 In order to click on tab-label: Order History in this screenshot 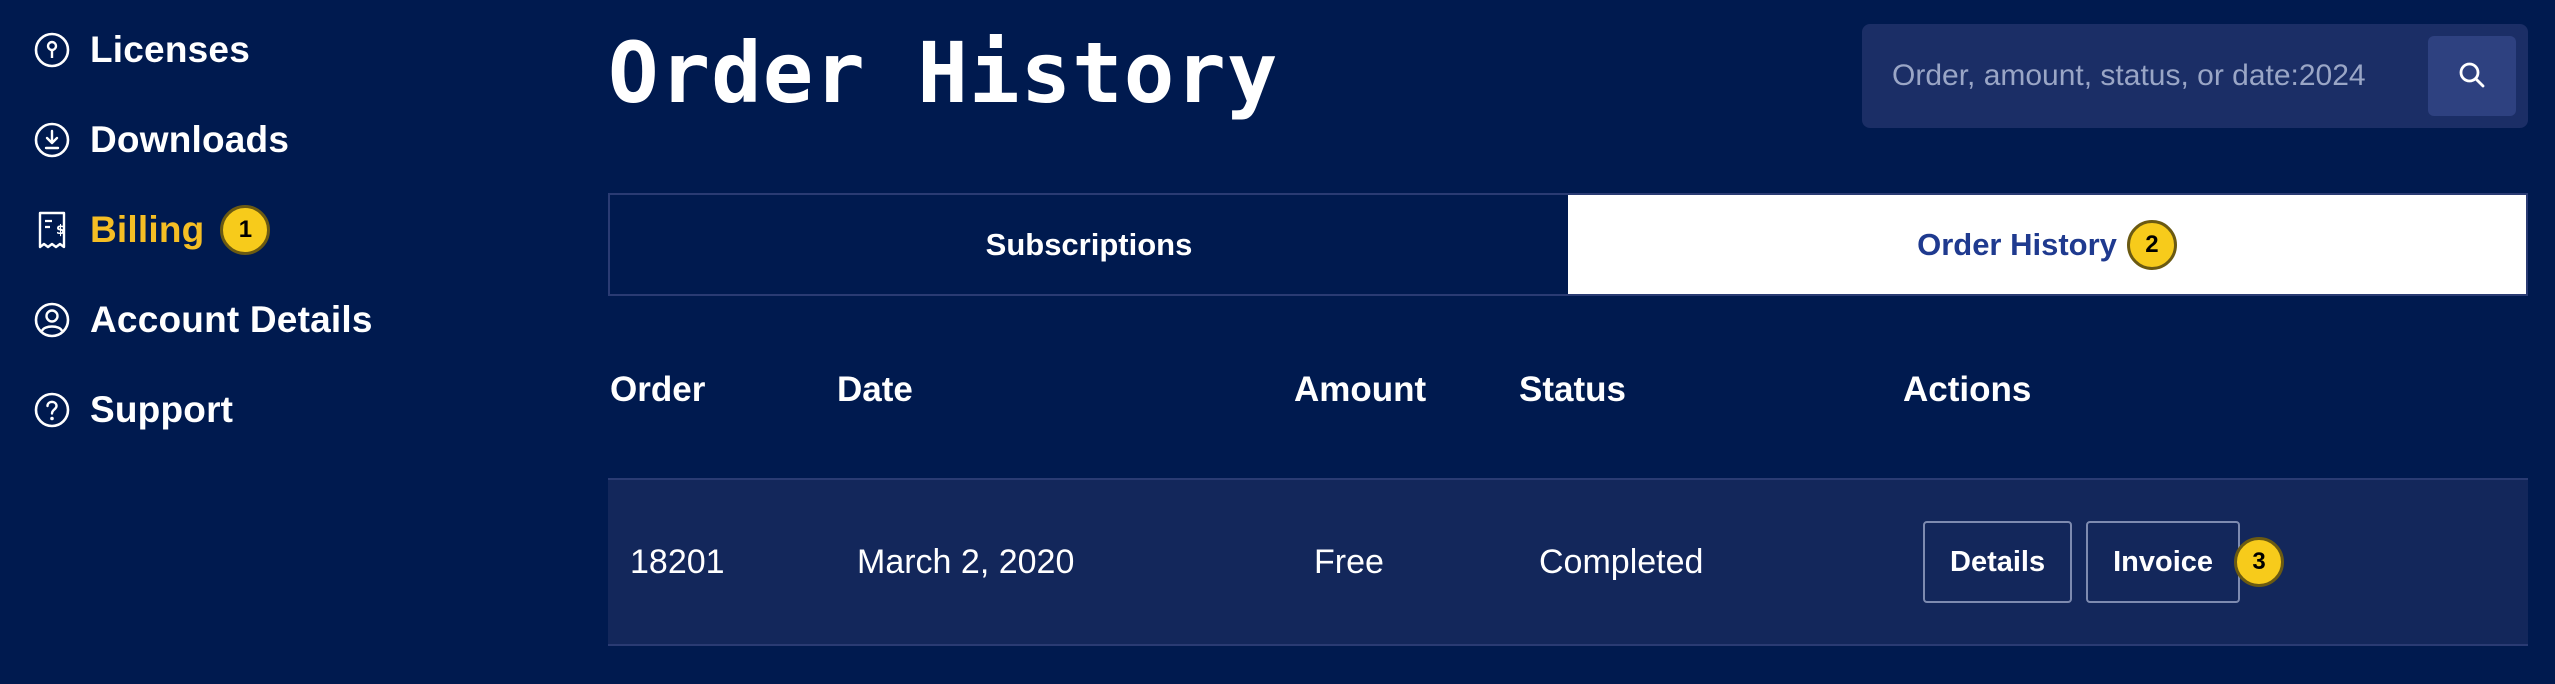, I will do `click(2017, 244)`.